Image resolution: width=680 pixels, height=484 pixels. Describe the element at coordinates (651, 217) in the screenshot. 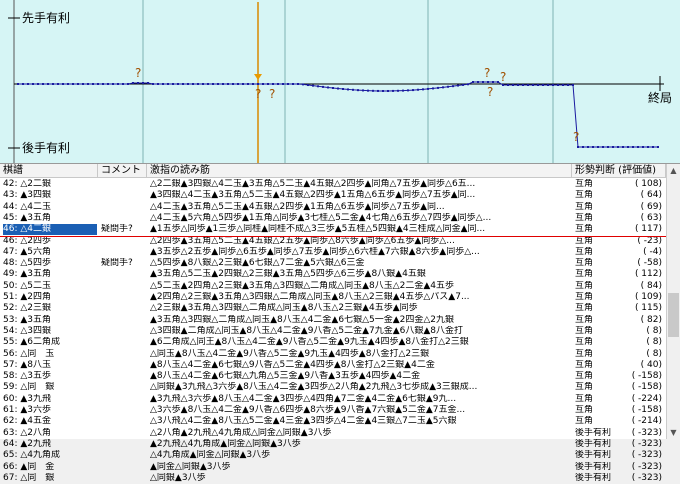

I see `value-cell: ( 63)` at that location.